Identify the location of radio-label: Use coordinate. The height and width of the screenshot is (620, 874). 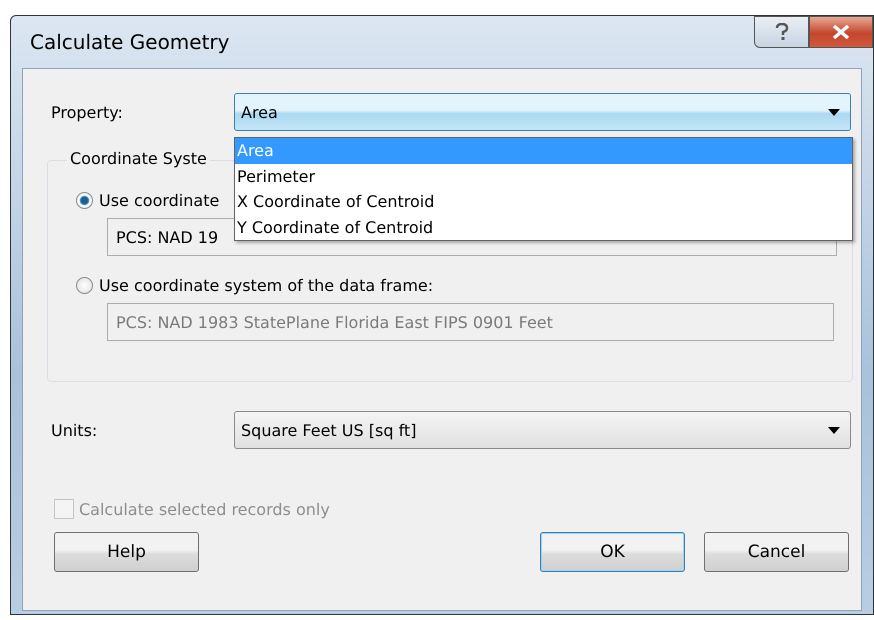
(159, 200).